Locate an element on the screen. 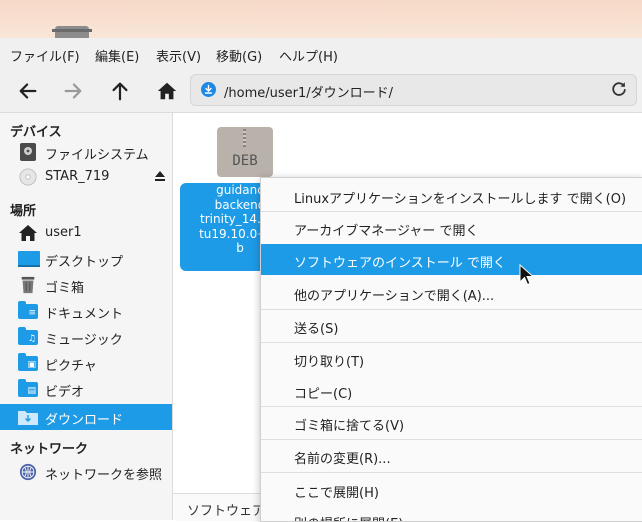 This screenshot has width=642, height=522. folder-download-icon is located at coordinates (28, 417).